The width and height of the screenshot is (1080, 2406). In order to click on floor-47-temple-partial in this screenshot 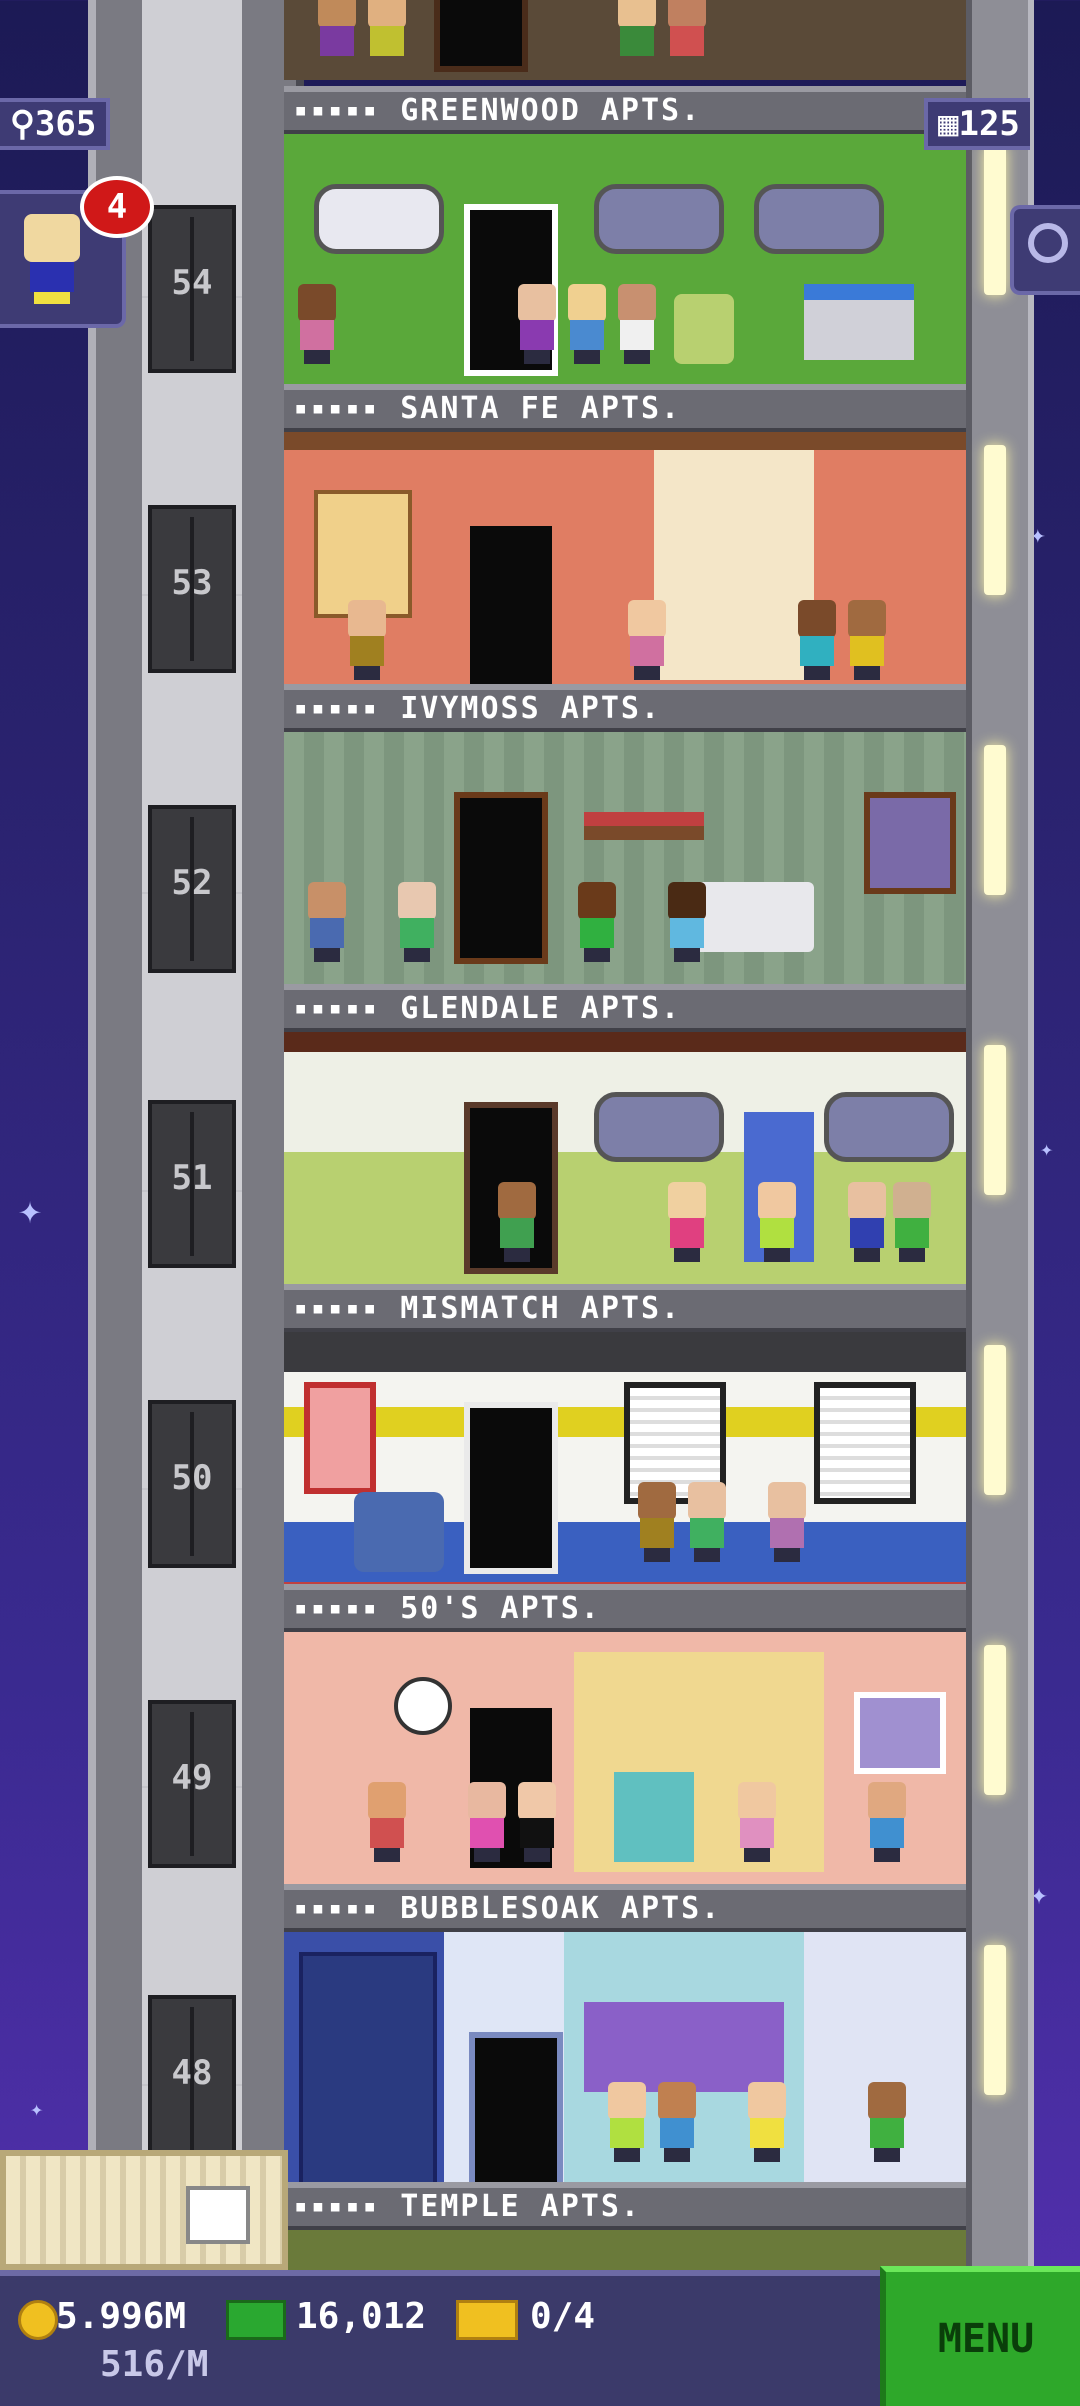, I will do `click(625, 2250)`.